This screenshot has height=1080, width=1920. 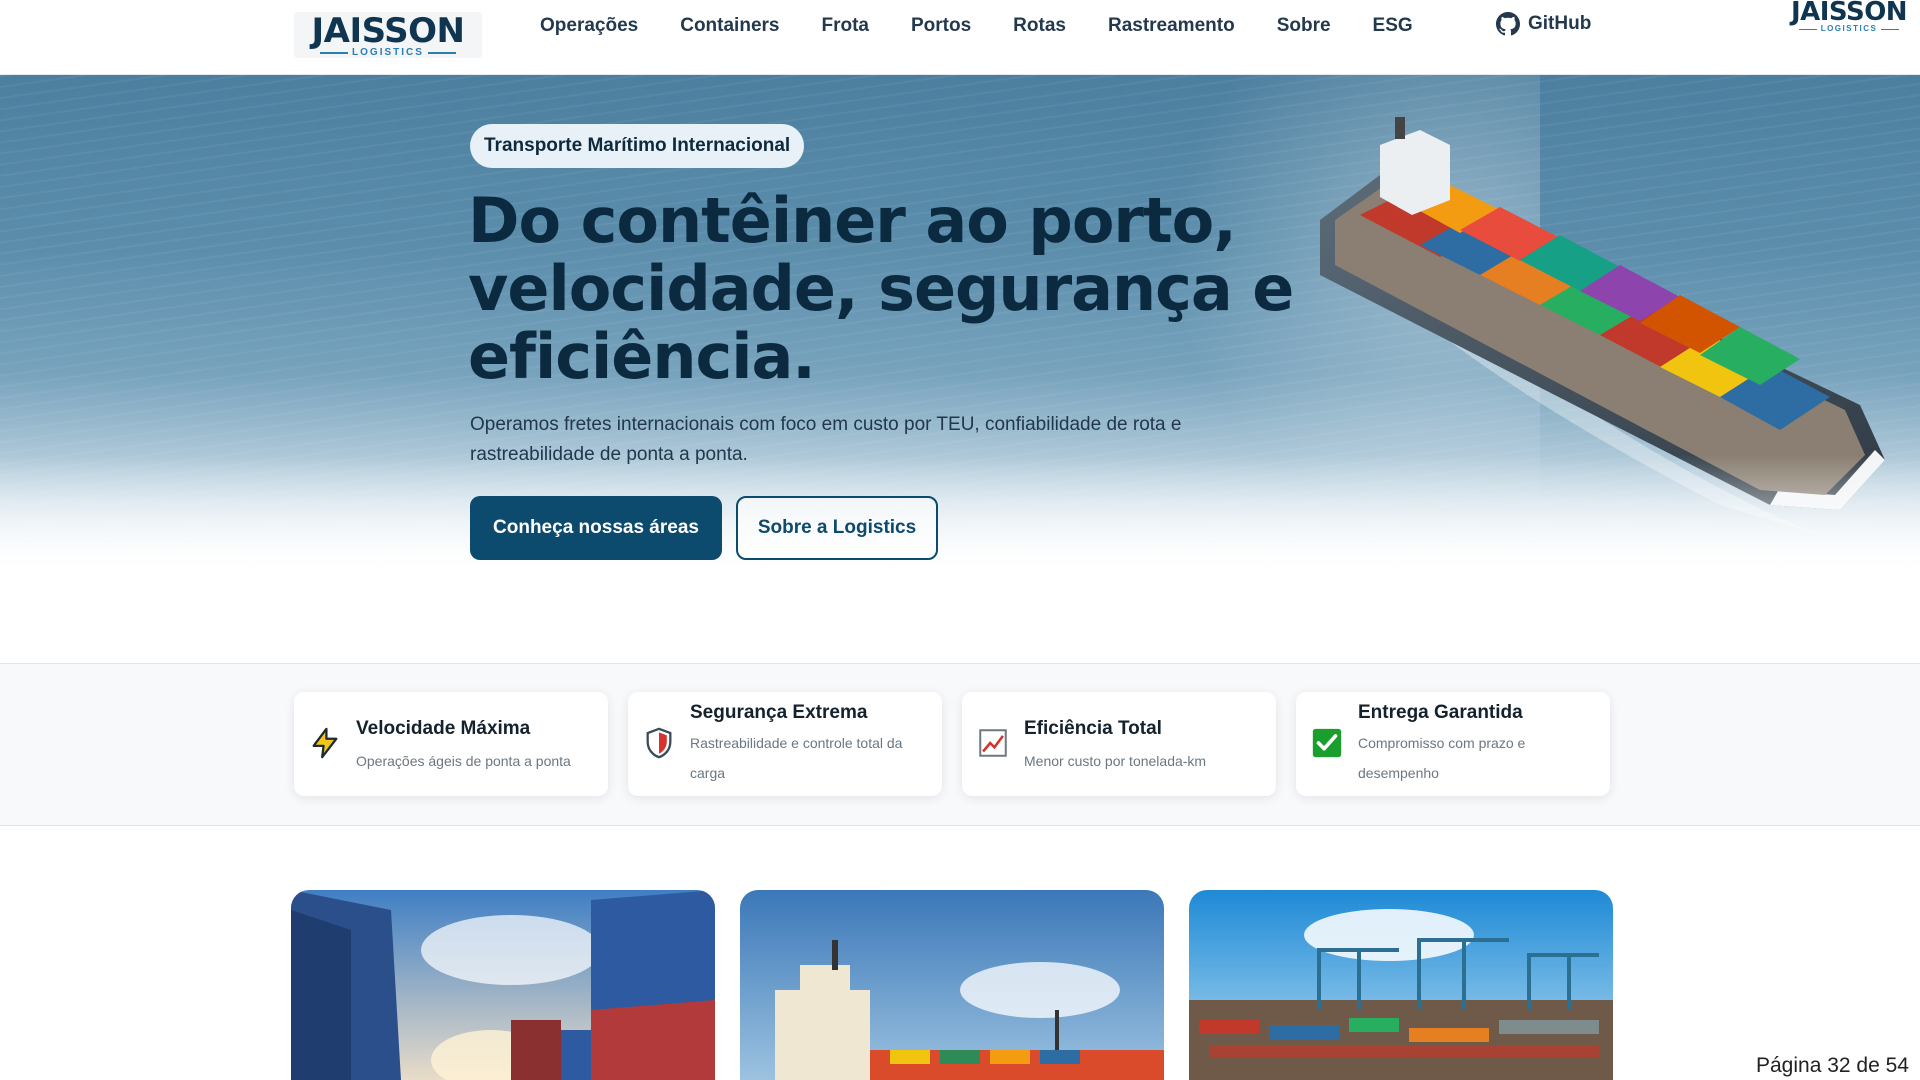 What do you see at coordinates (589, 26) in the screenshot?
I see `nav-link-operacoes: Operações` at bounding box center [589, 26].